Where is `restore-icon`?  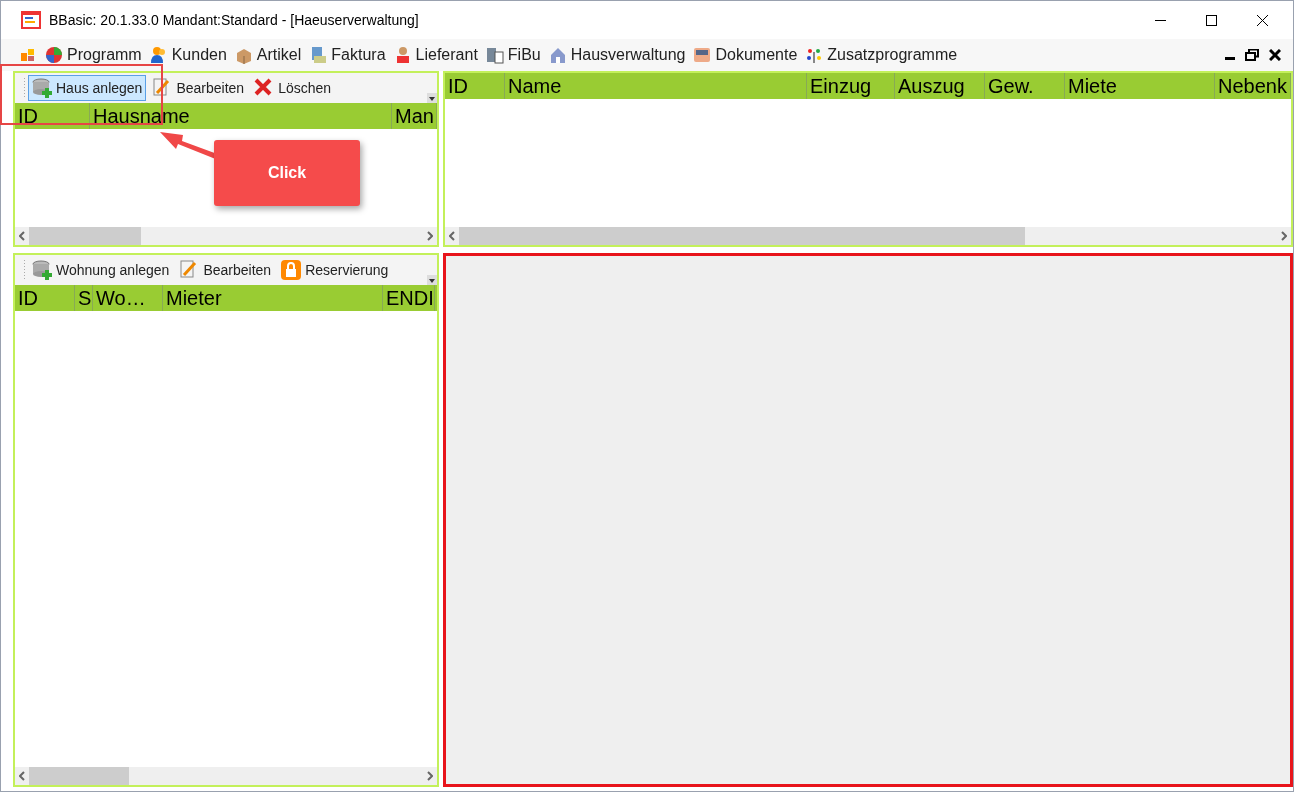
restore-icon is located at coordinates (1252, 55).